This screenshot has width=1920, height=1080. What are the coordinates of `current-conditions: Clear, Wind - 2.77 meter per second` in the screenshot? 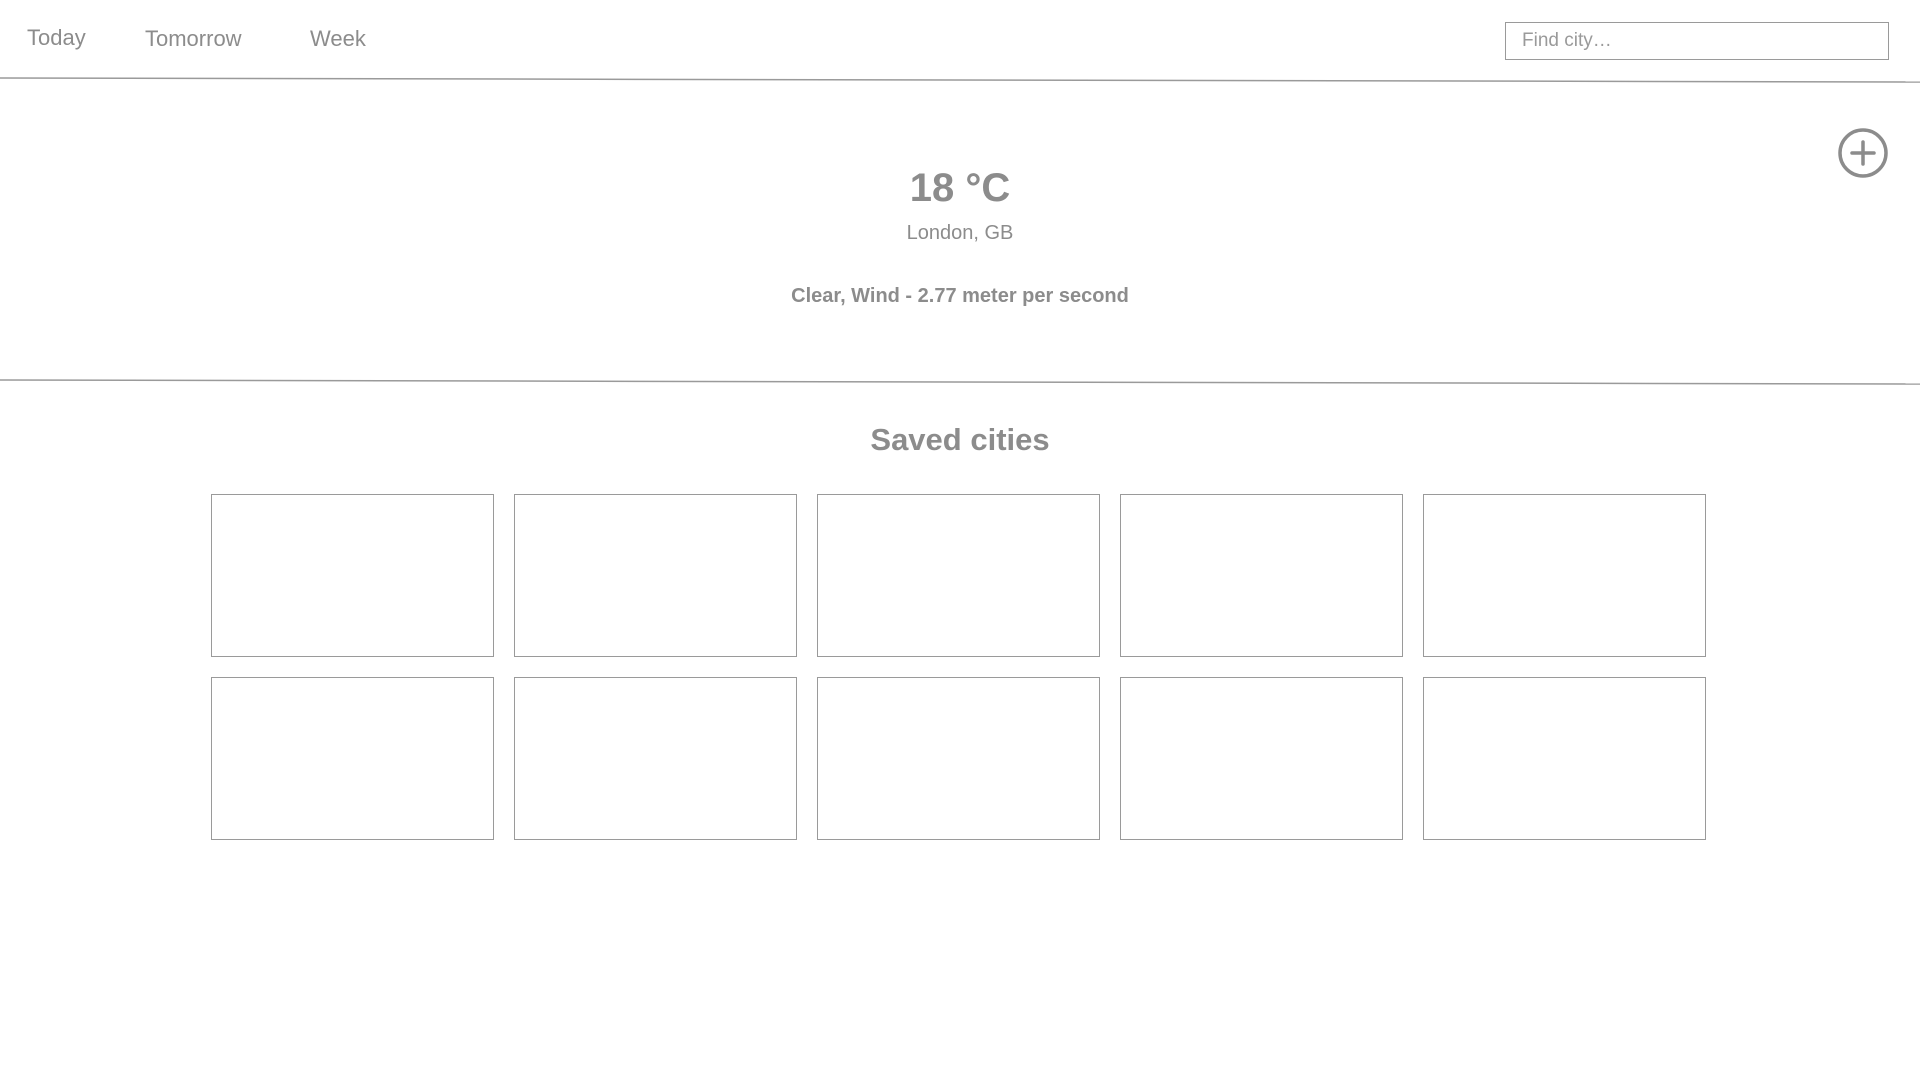 It's located at (960, 296).